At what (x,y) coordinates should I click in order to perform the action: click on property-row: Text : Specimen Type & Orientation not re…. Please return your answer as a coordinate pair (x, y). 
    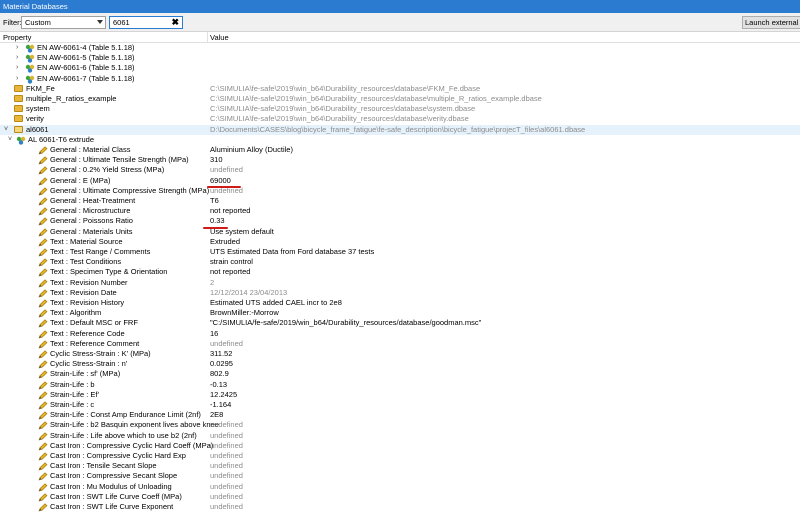
    Looking at the image, I should click on (400, 272).